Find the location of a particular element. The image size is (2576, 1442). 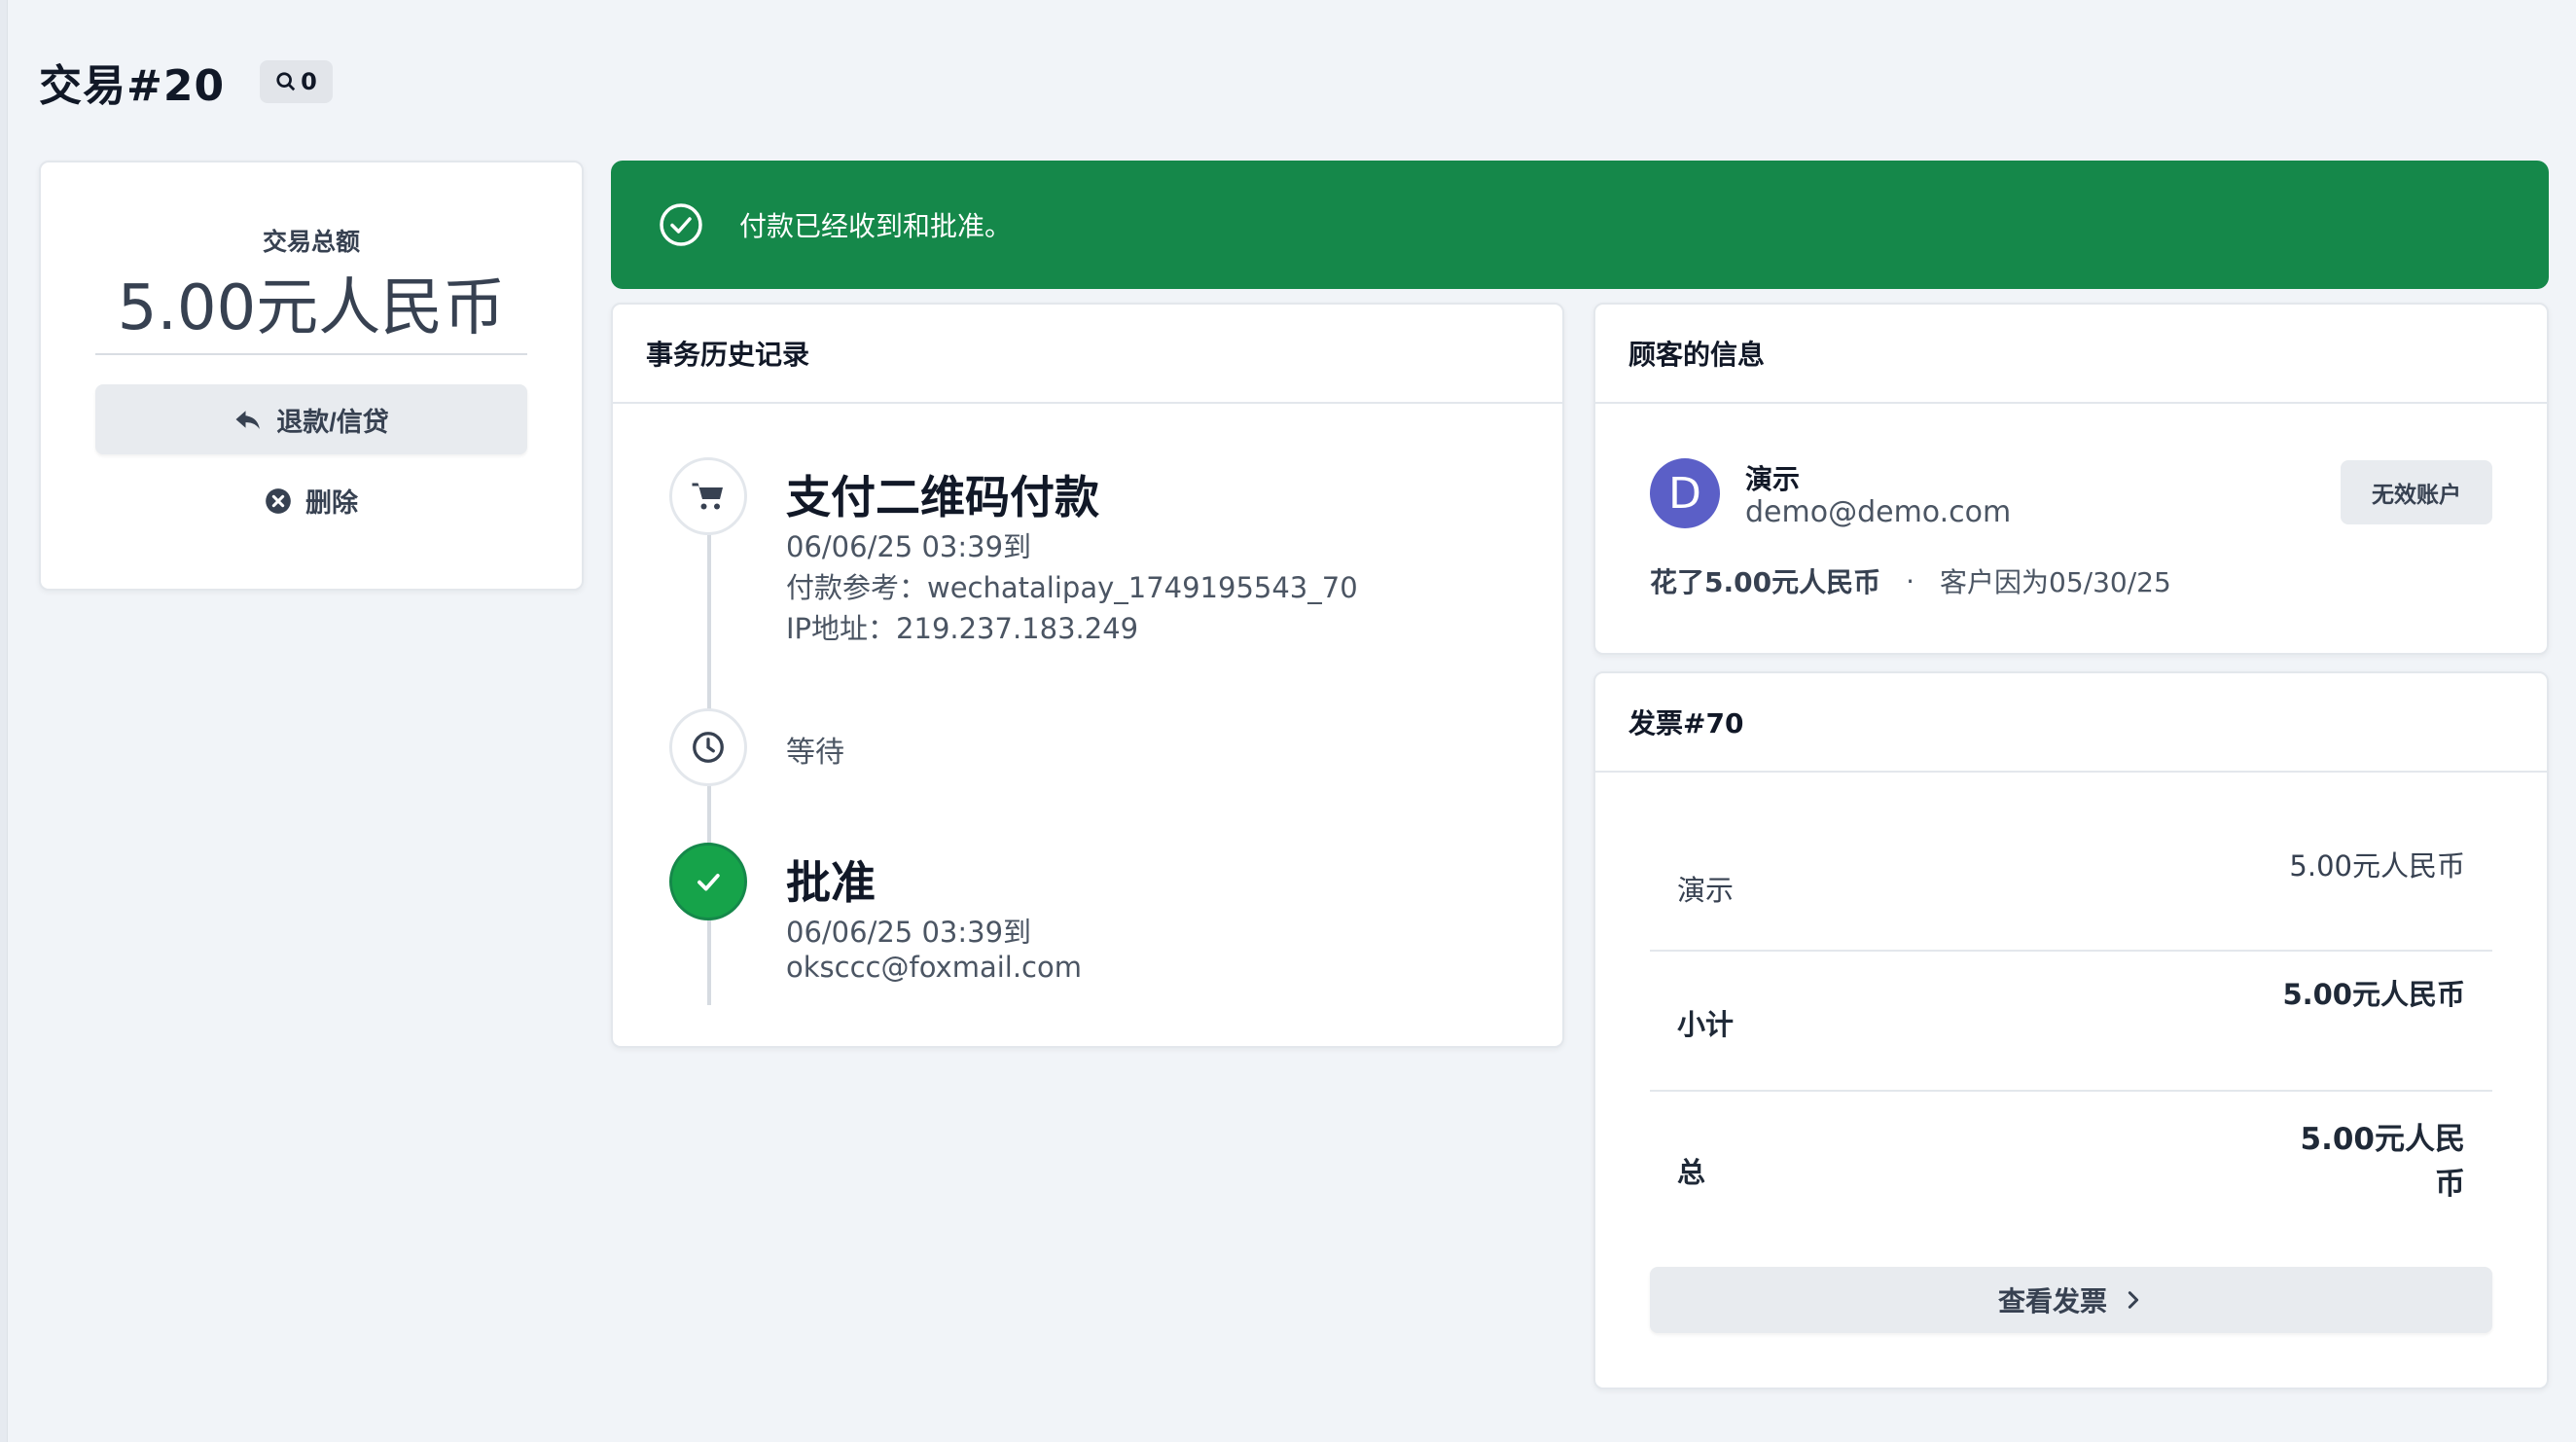

banner-message: 付款已经收到和批准。 is located at coordinates (876, 226).